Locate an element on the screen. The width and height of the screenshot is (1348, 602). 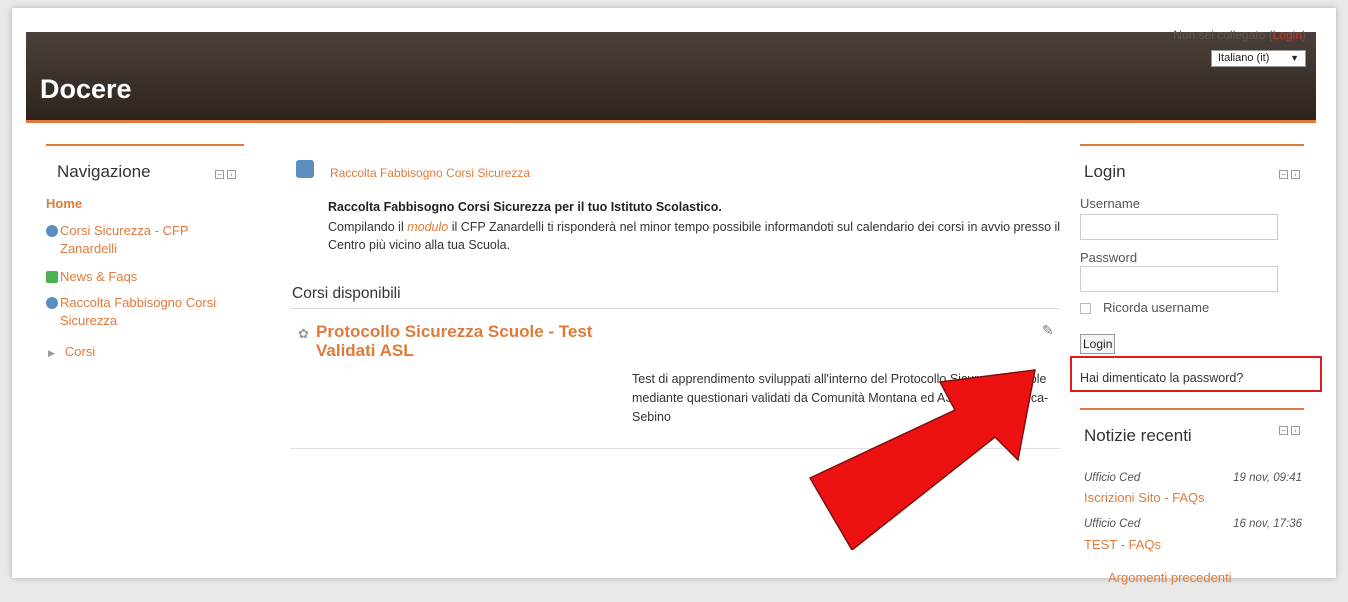
login-info-link: Login is located at coordinates (1287, 35).